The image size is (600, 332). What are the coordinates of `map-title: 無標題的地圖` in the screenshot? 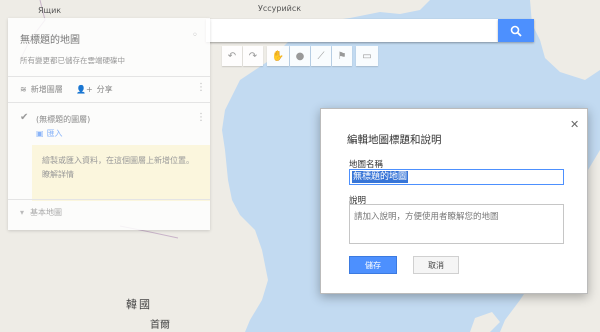 It's located at (50, 38).